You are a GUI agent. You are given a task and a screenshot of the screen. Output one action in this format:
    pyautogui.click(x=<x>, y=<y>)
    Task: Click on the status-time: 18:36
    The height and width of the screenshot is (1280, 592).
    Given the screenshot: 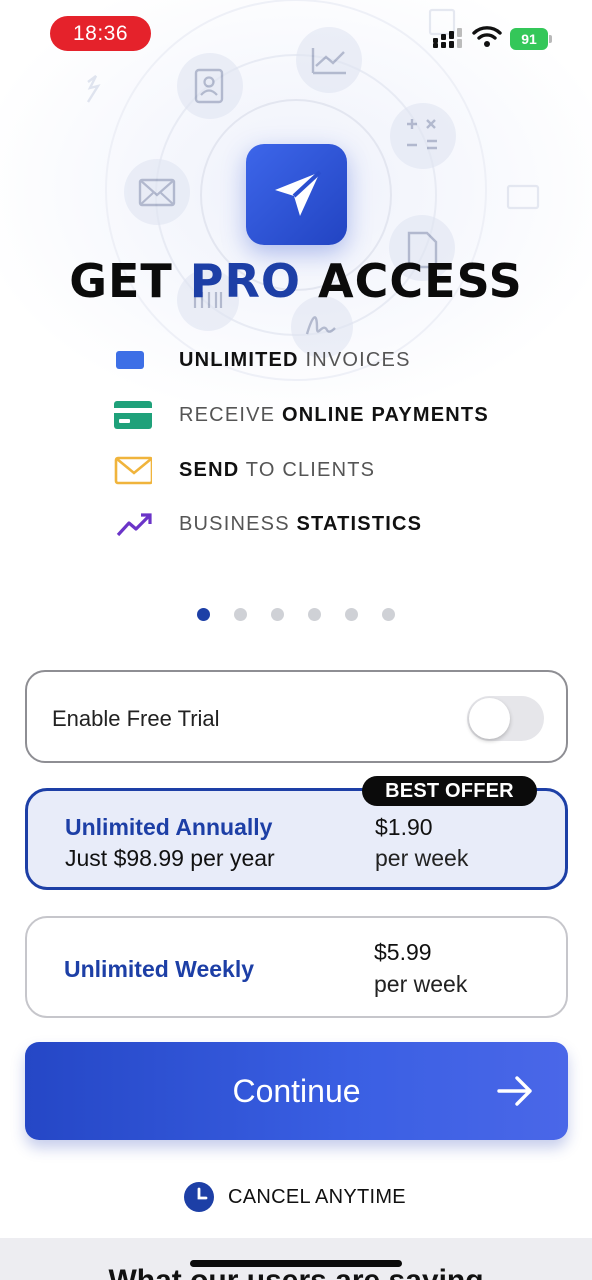 What is the action you would take?
    pyautogui.click(x=100, y=33)
    